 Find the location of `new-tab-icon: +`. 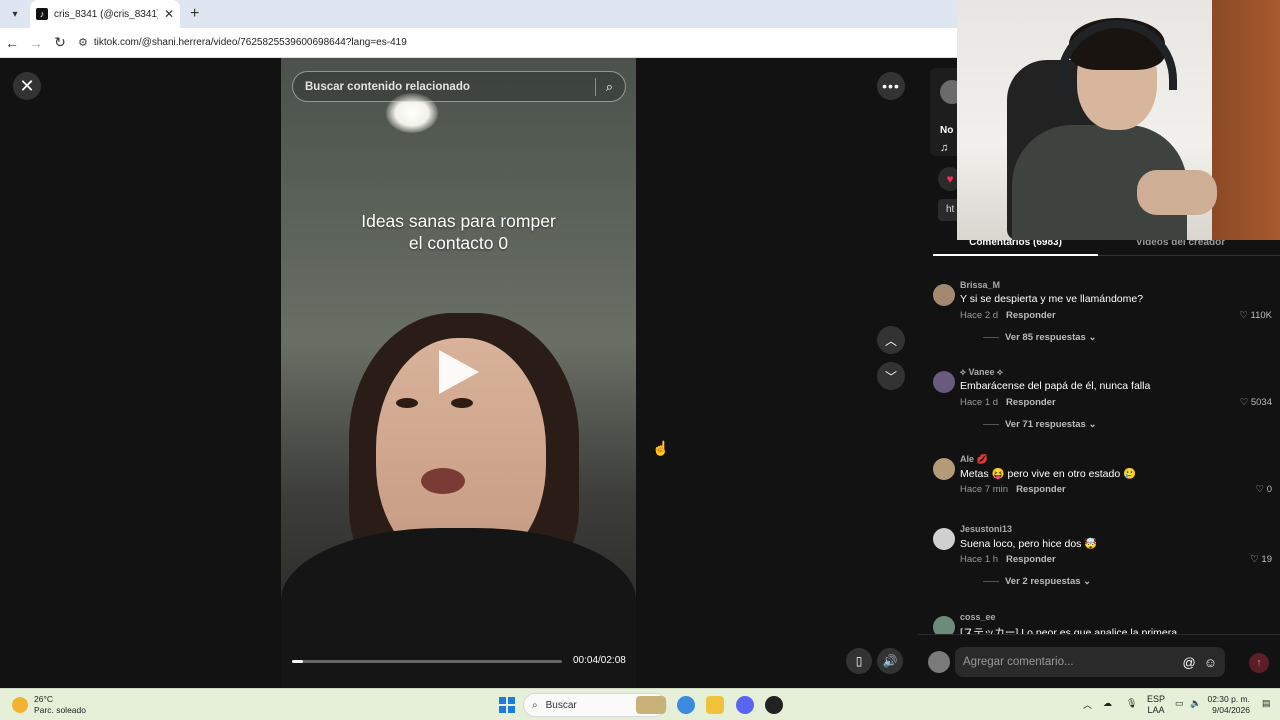

new-tab-icon: + is located at coordinates (194, 14).